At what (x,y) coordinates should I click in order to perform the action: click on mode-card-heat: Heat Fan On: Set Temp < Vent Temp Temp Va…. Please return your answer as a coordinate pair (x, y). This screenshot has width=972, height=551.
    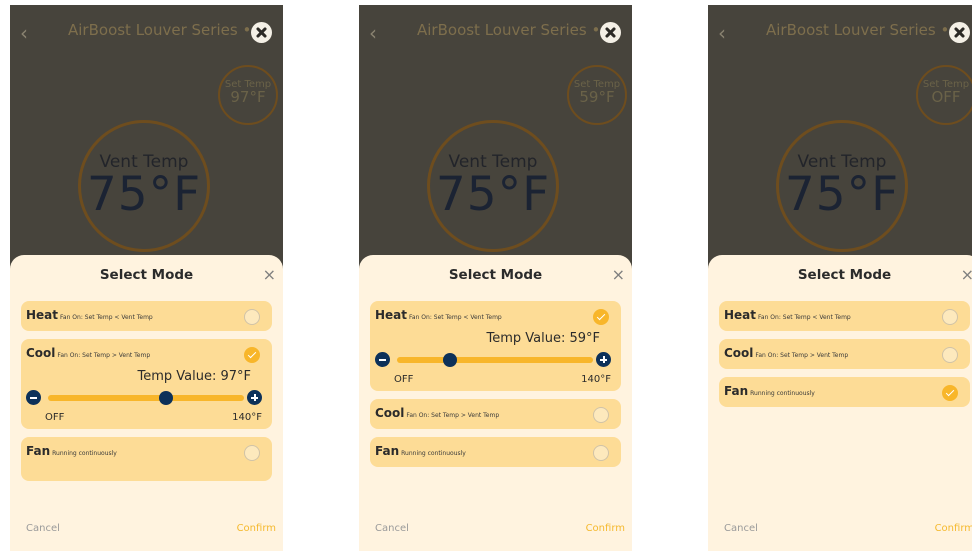
    Looking at the image, I should click on (495, 346).